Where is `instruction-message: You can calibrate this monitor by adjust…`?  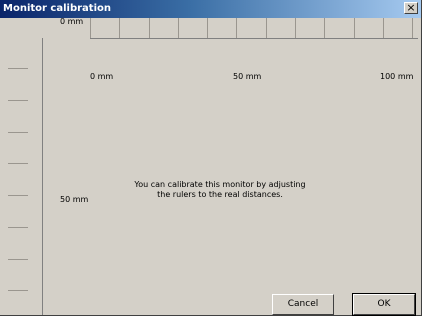 instruction-message: You can calibrate this monitor by adjust… is located at coordinates (220, 190).